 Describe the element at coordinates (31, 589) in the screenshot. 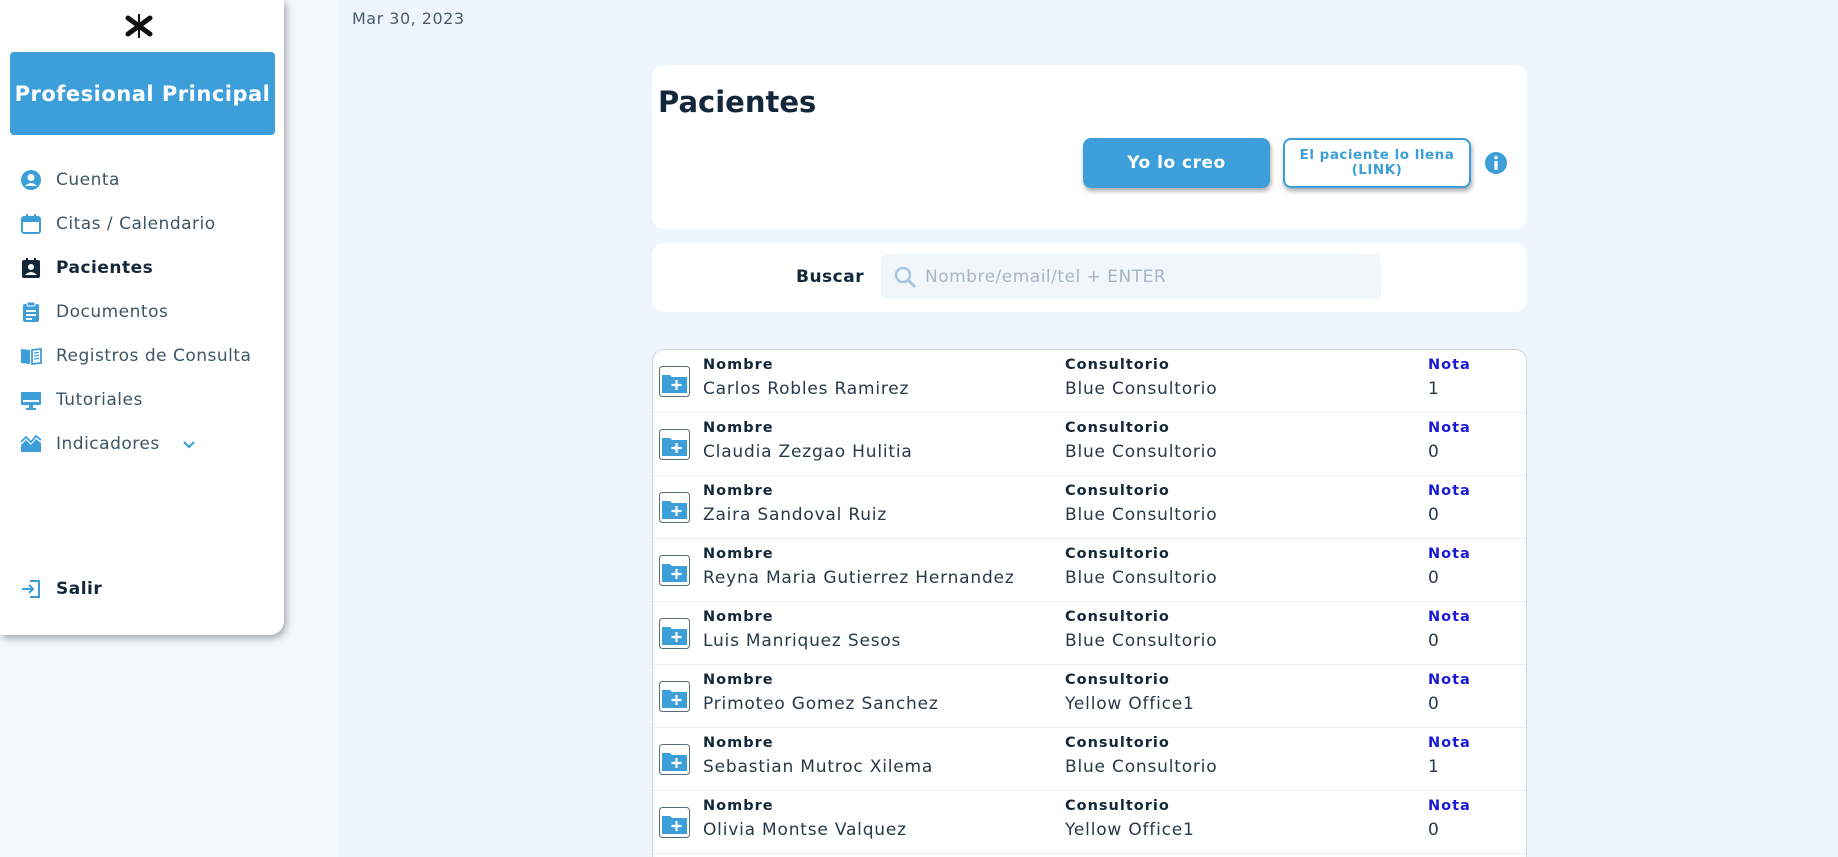

I see `logout-icon` at that location.